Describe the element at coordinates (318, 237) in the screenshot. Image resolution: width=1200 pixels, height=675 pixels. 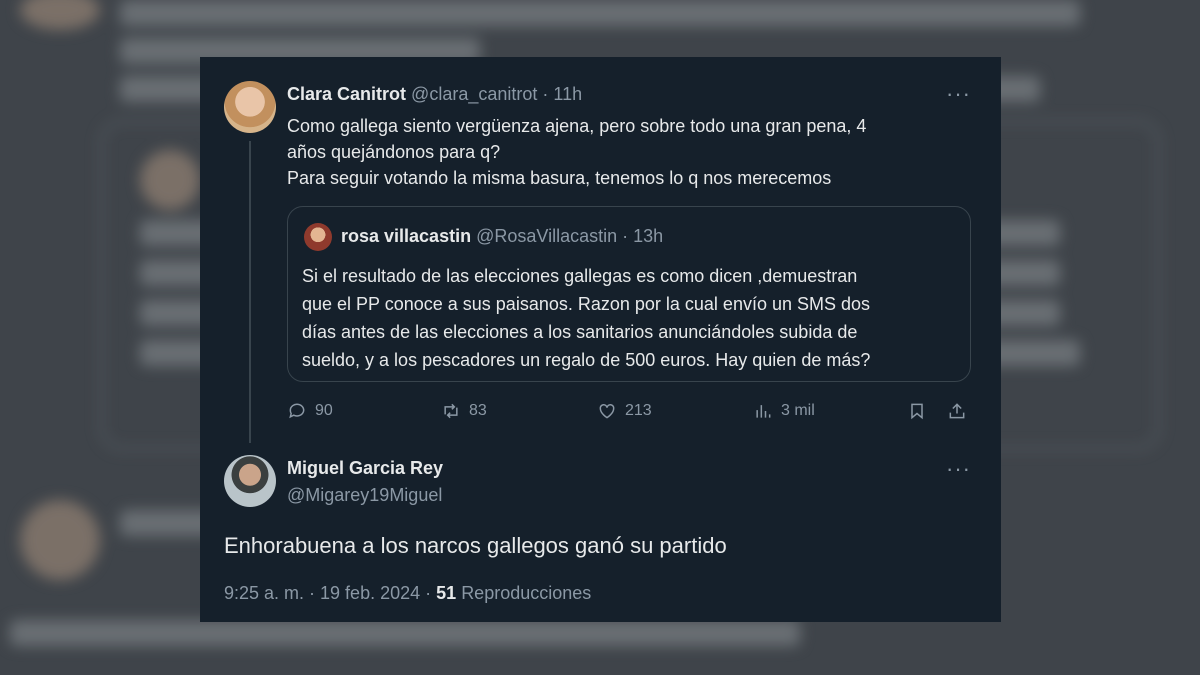
I see `quoted-avatar` at that location.